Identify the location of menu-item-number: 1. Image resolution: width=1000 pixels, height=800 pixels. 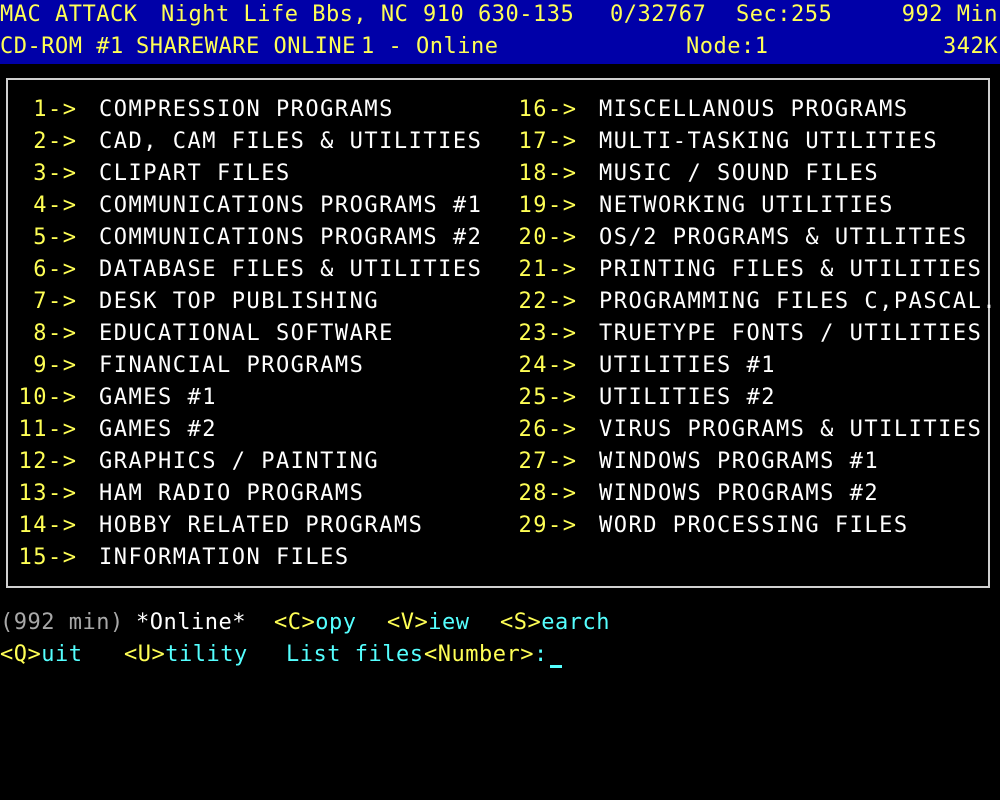
(40, 109).